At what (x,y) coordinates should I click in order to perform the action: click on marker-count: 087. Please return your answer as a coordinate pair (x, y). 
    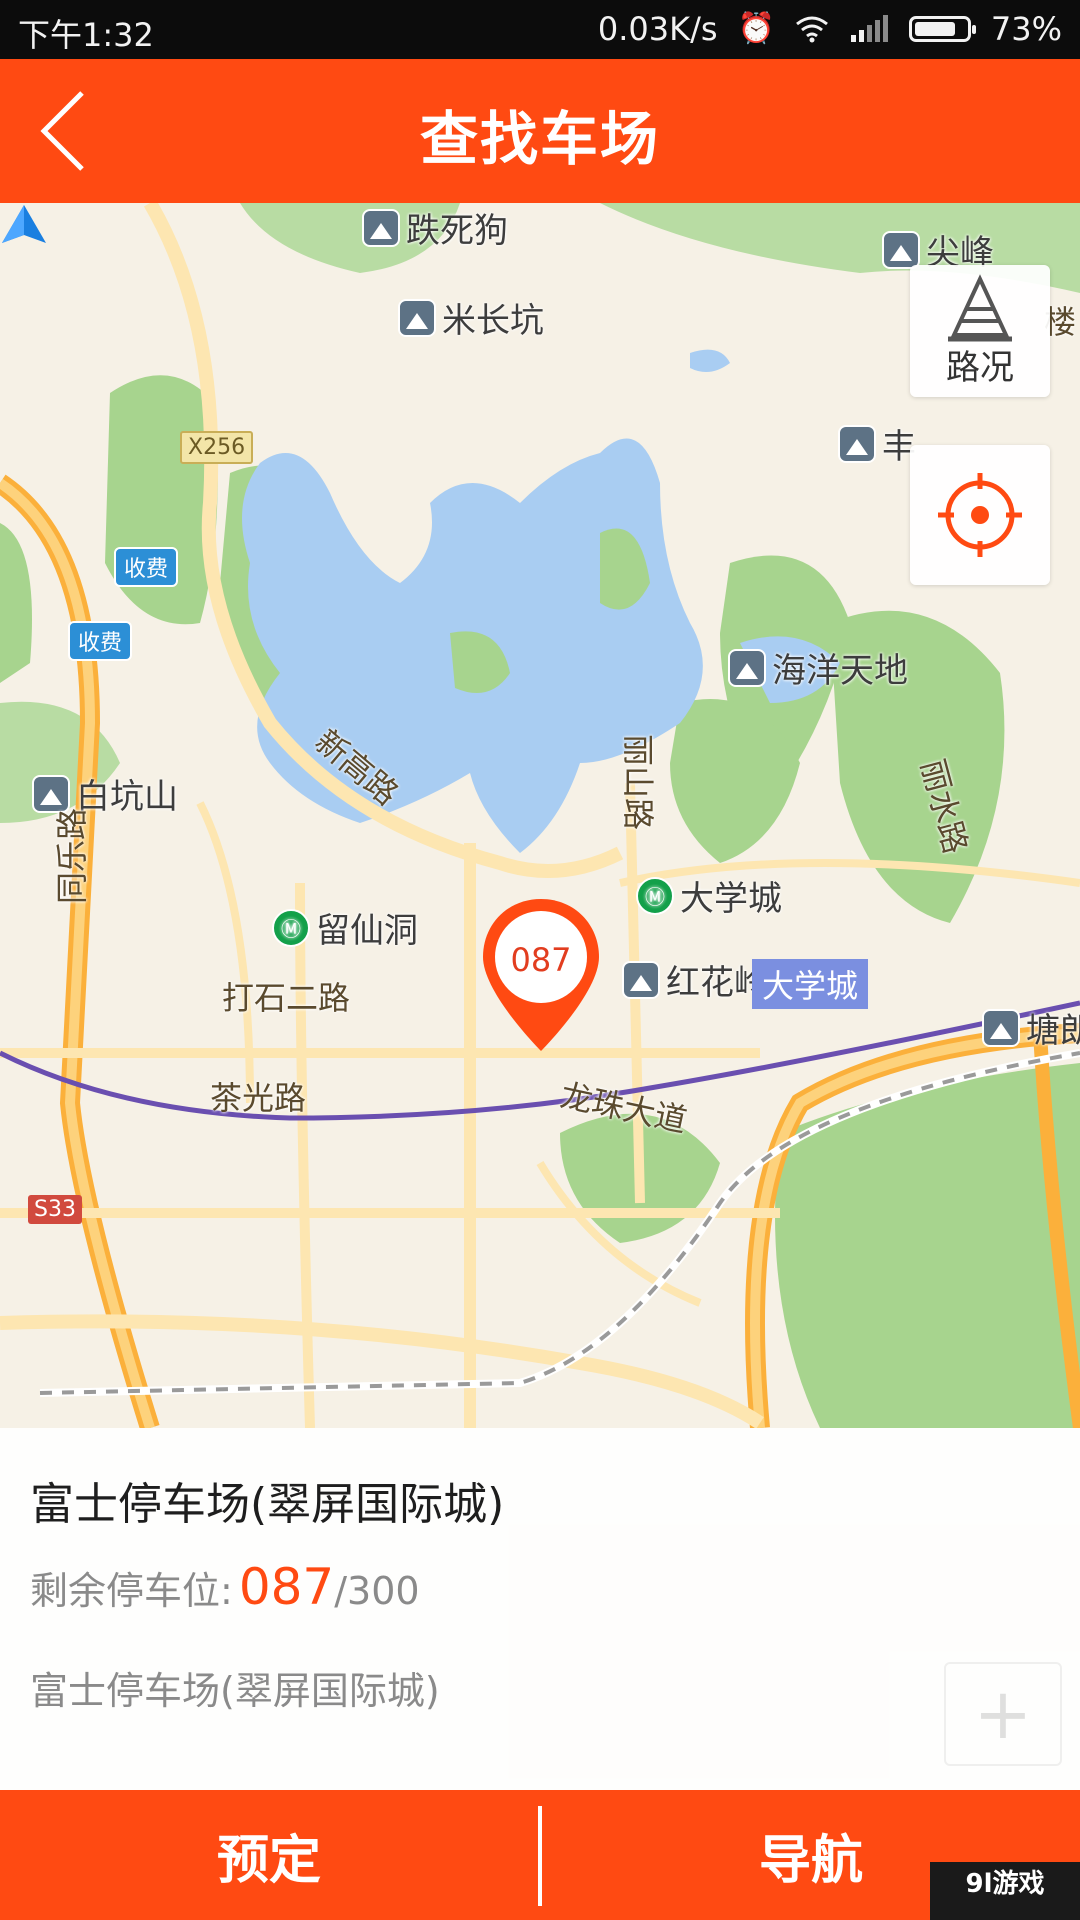
    Looking at the image, I should click on (541, 960).